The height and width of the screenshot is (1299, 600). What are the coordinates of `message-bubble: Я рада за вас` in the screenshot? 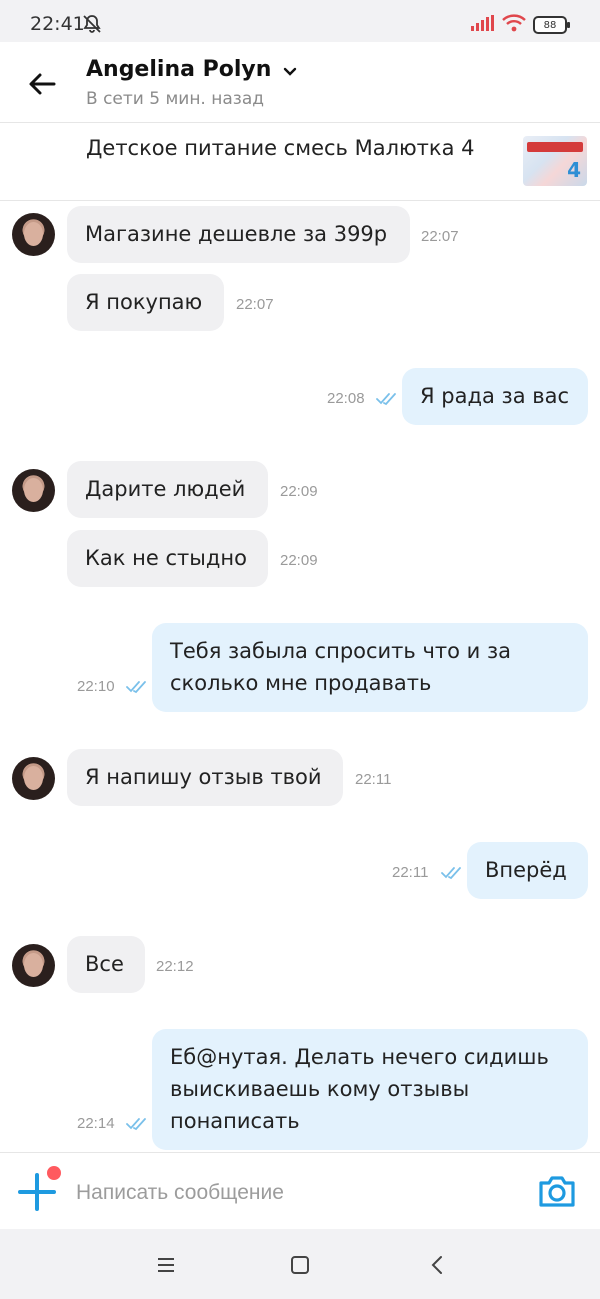 It's located at (495, 396).